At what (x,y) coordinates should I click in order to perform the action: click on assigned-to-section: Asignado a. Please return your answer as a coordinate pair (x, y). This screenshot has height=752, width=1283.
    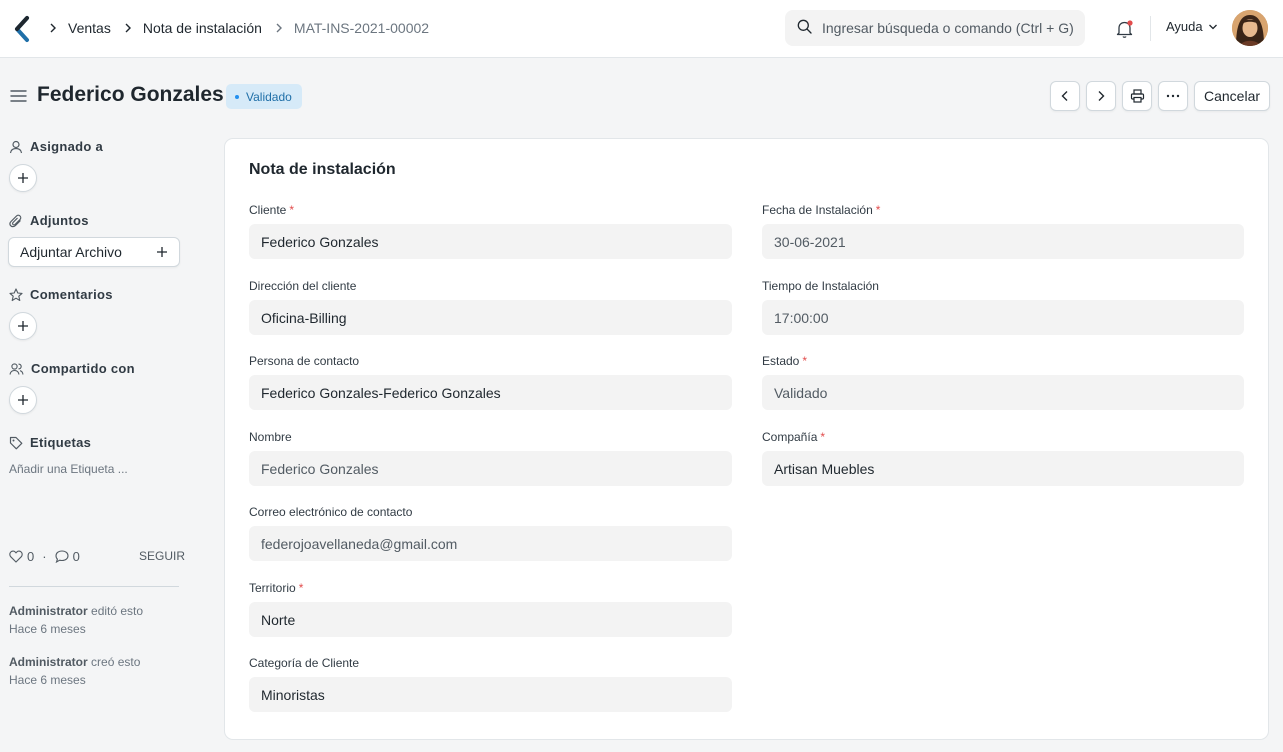
    Looking at the image, I should click on (56, 146).